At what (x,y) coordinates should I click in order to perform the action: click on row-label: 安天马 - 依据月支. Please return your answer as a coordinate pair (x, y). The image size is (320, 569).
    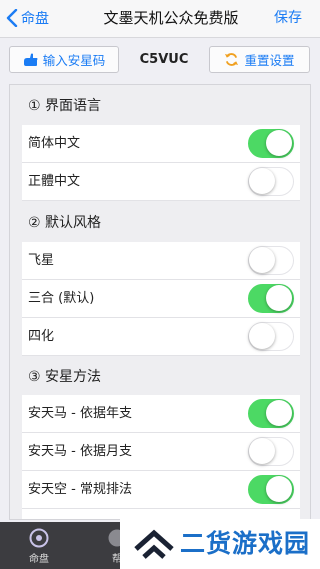
    Looking at the image, I should click on (80, 451).